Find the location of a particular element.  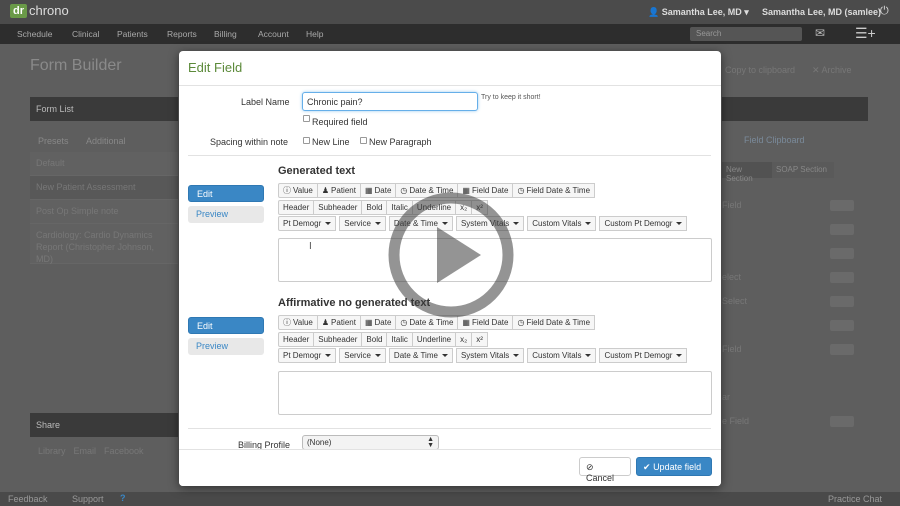

field-type-item: Select is located at coordinates (734, 301).